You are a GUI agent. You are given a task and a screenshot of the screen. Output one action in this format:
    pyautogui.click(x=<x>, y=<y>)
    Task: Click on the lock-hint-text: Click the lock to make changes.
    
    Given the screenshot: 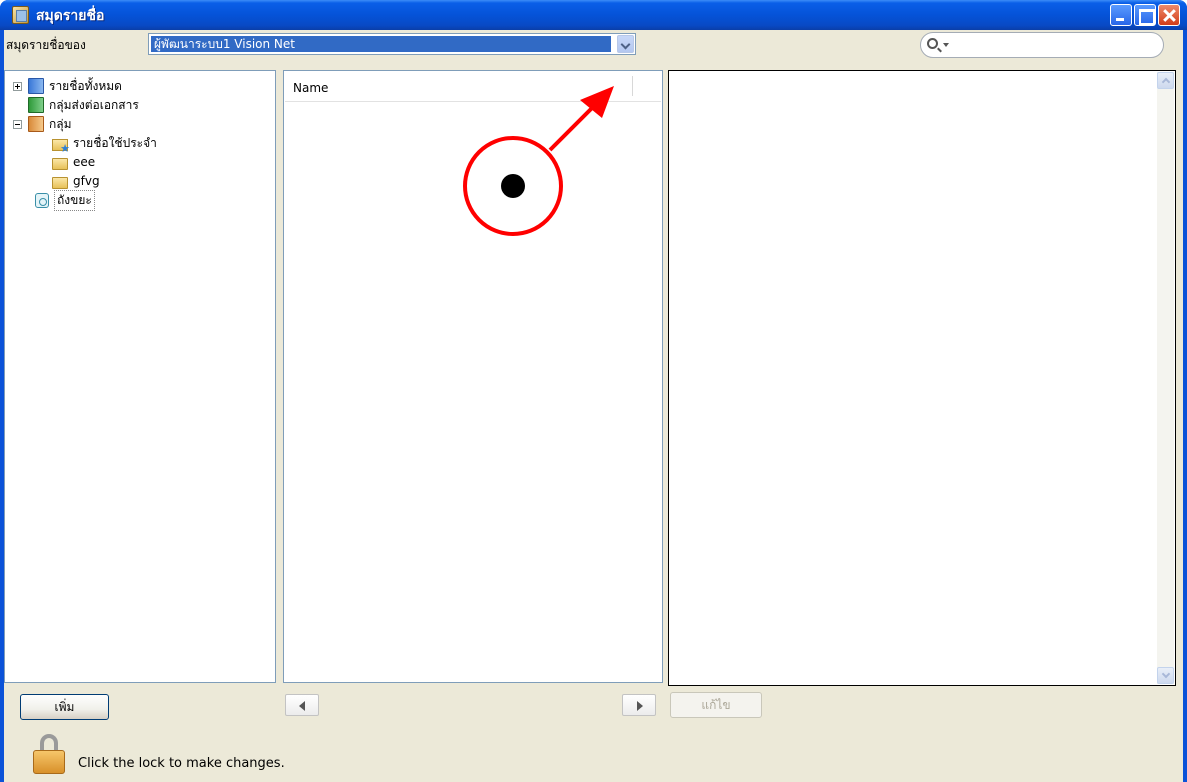 What is the action you would take?
    pyautogui.click(x=181, y=763)
    